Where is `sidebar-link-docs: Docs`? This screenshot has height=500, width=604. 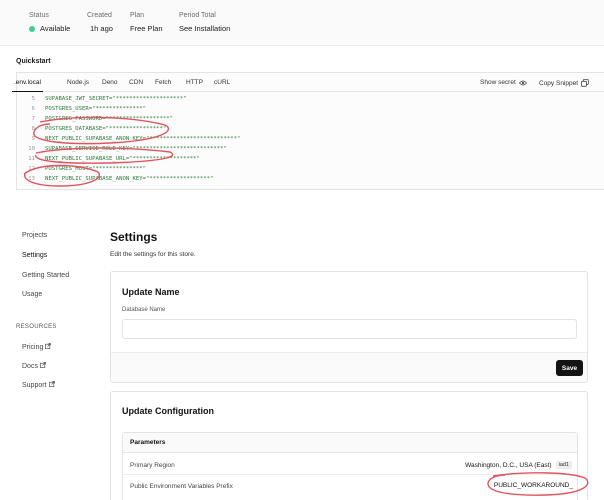 sidebar-link-docs: Docs is located at coordinates (34, 366).